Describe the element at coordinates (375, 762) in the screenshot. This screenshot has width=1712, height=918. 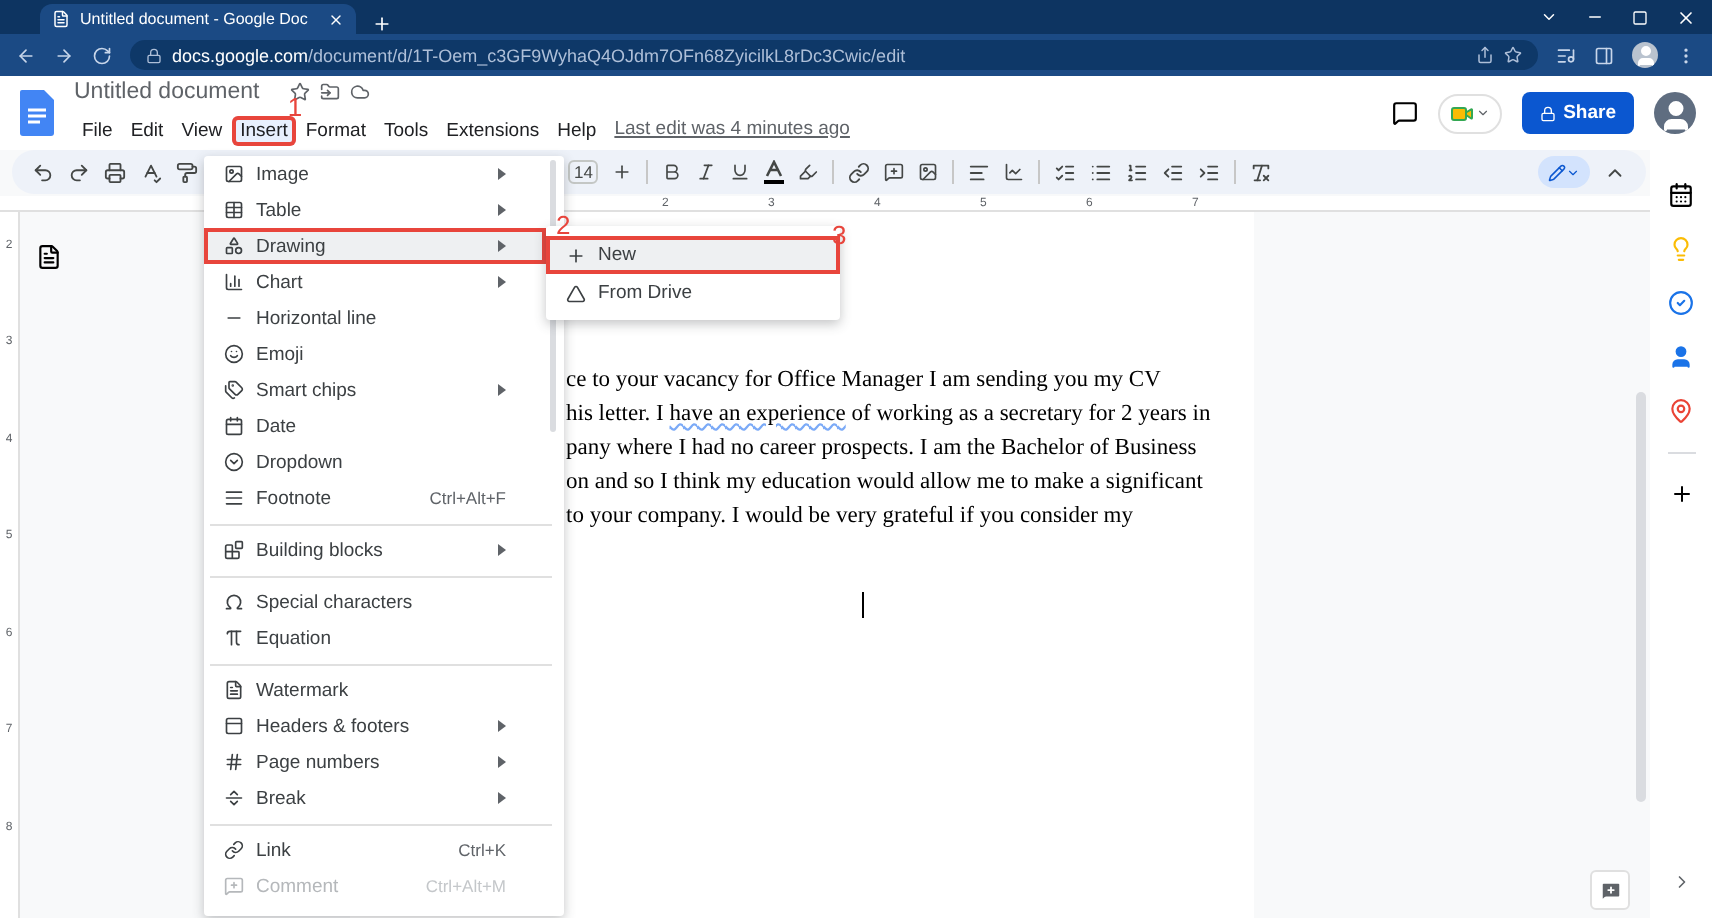
I see `menu-item: Page numbers` at that location.